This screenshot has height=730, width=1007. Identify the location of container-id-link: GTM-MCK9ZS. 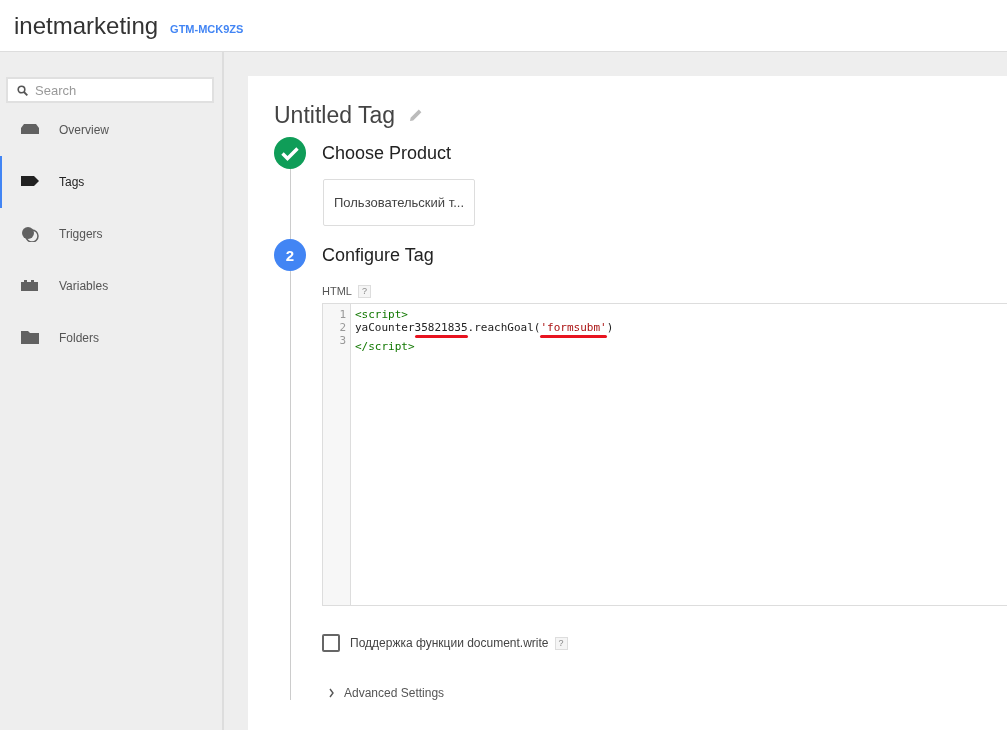
(207, 28).